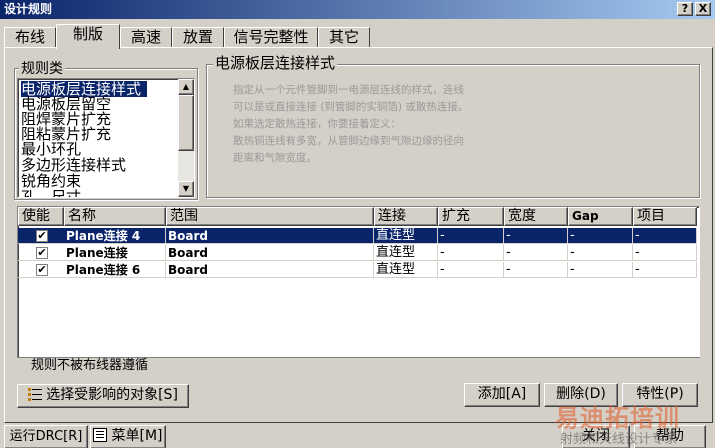  Describe the element at coordinates (28, 9) in the screenshot. I see `window-title: 设计规则` at that location.